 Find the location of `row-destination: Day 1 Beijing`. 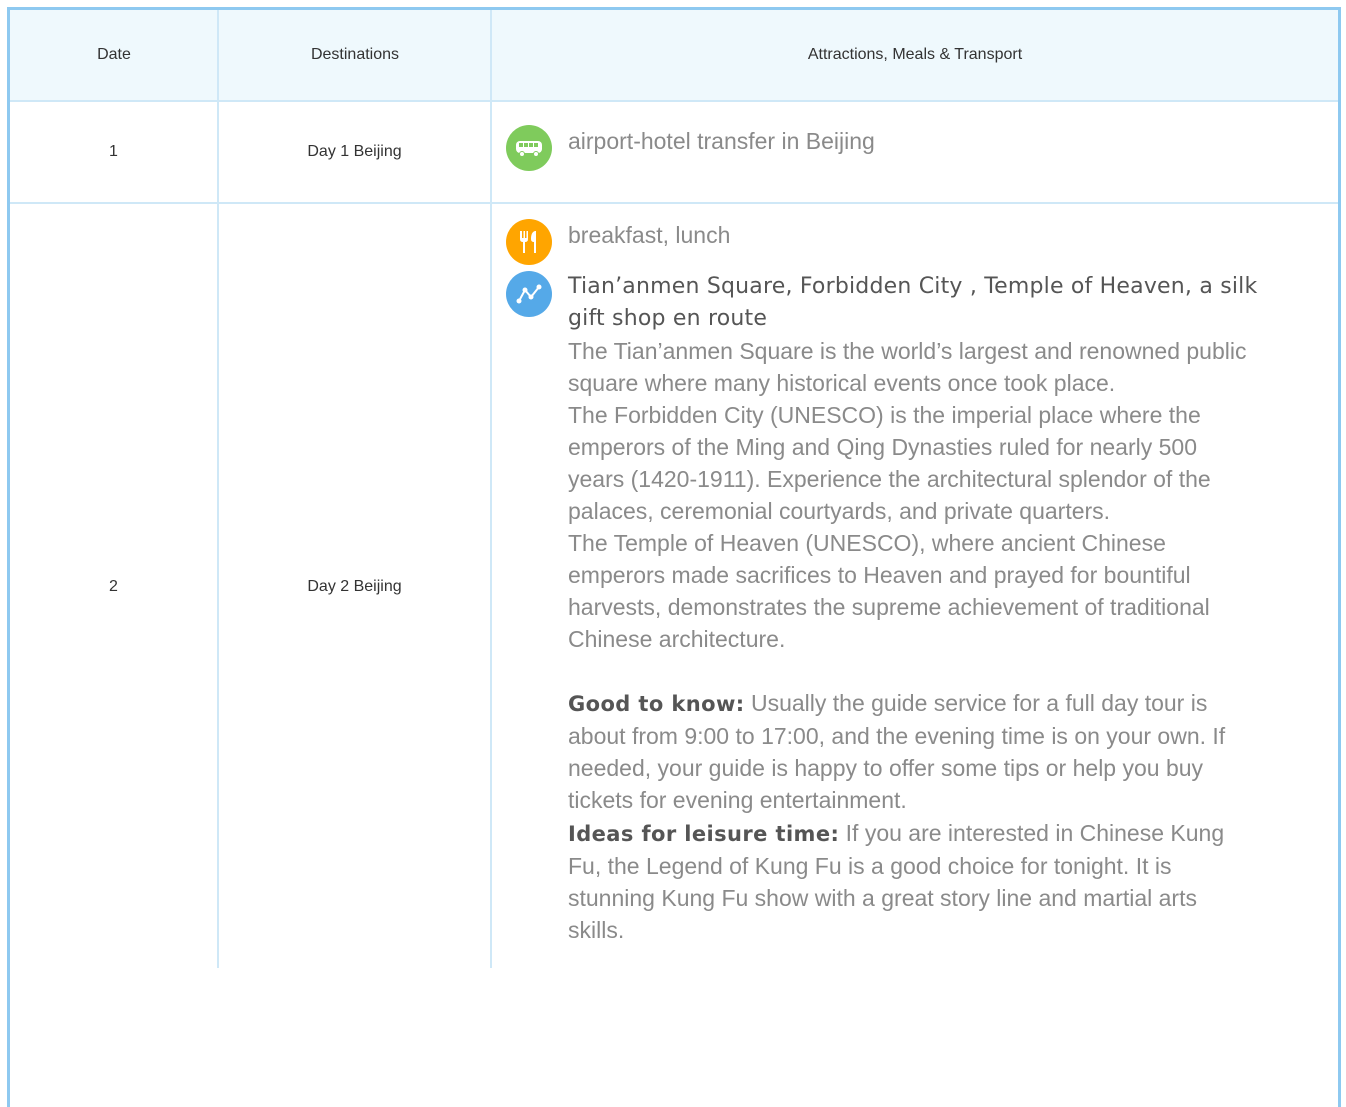

row-destination: Day 1 Beijing is located at coordinates (354, 151).